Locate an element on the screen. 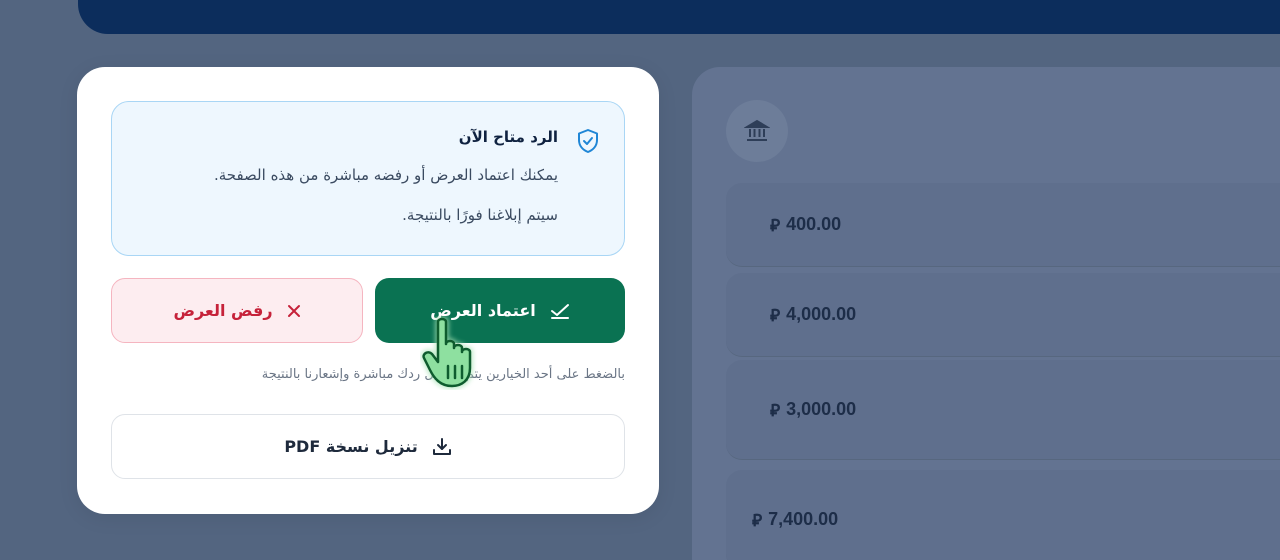  amount-row: ⃁ 400.00 is located at coordinates (1003, 225).